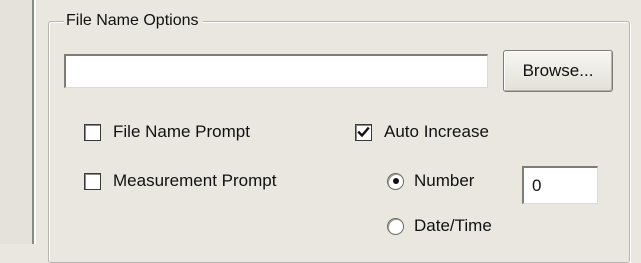 This screenshot has height=263, width=641. I want to click on number-radio, so click(395, 181).